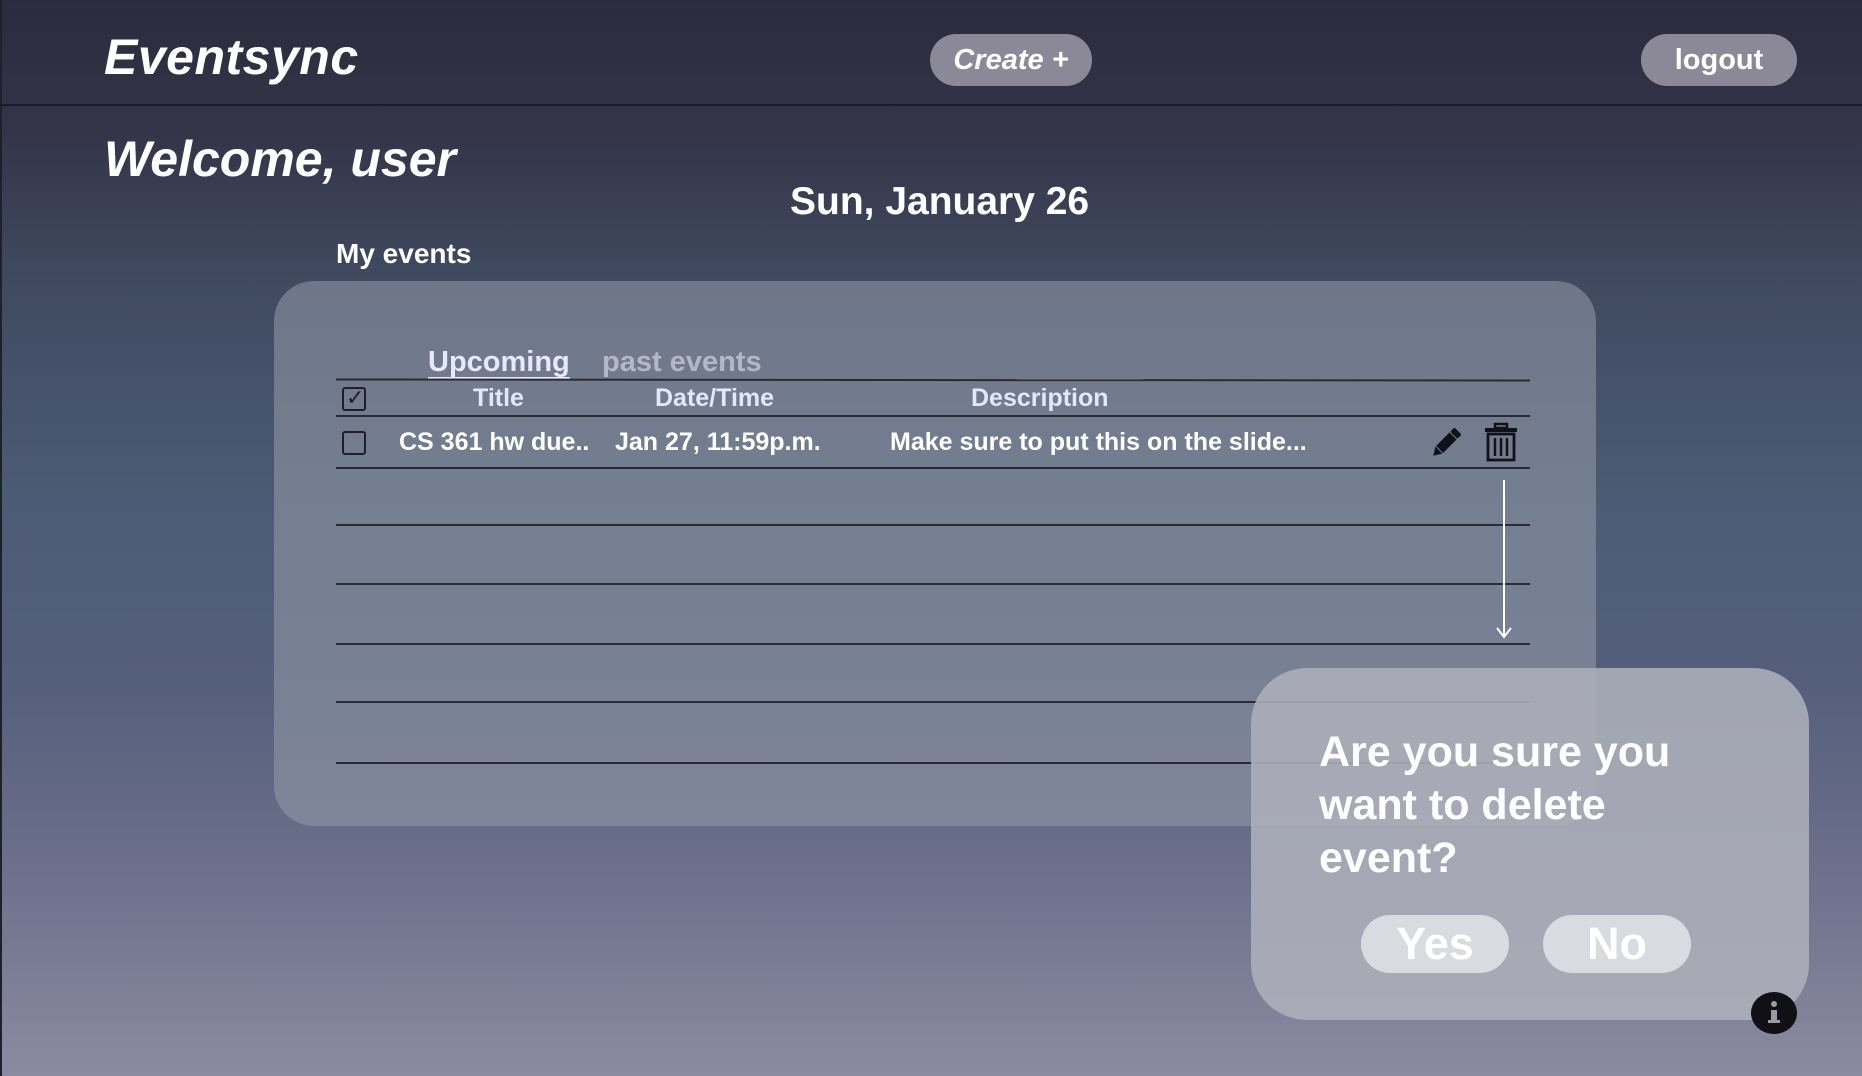 The width and height of the screenshot is (1862, 1076). I want to click on info-icon, so click(1774, 1013).